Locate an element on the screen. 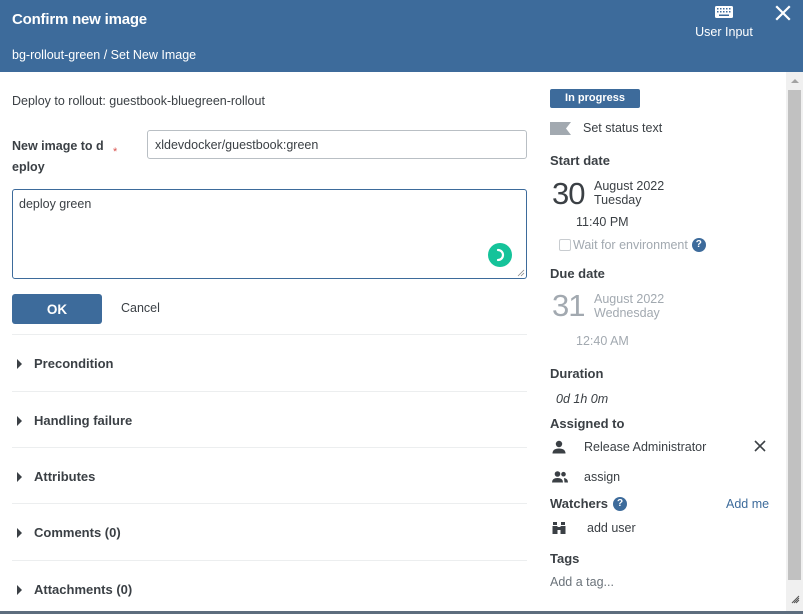 This screenshot has height=614, width=803. add-user-link: add user is located at coordinates (611, 528).